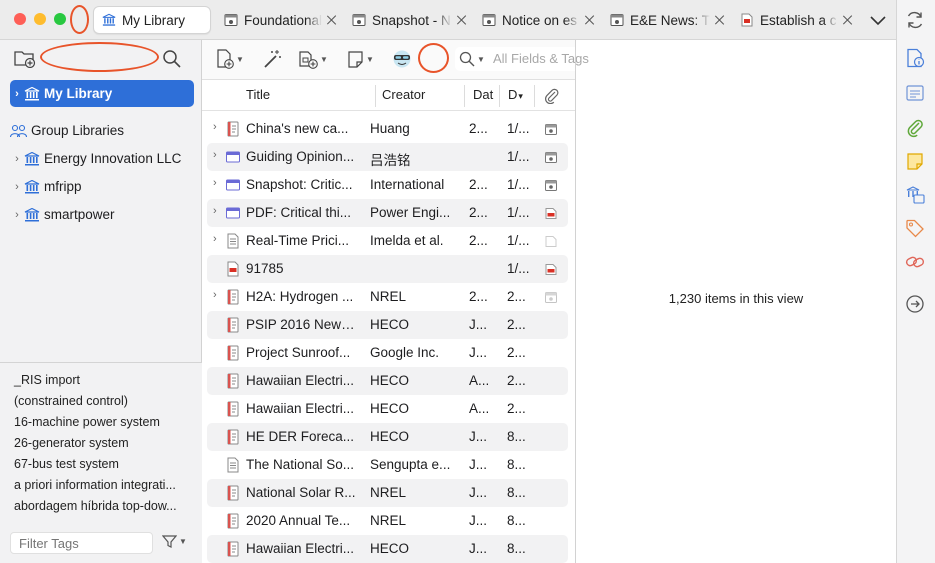 This screenshot has height=563, width=935. What do you see at coordinates (552, 96) in the screenshot?
I see `attachments-column-icon` at bounding box center [552, 96].